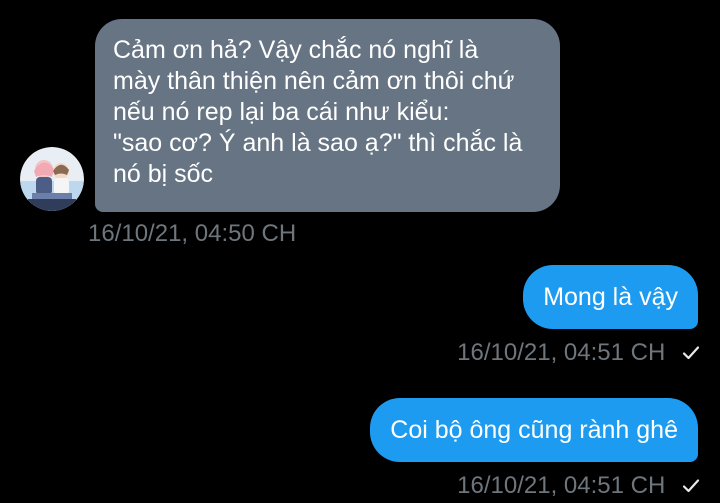  I want to click on message-text-line: nếu nó rep lại ba cái như kiểu:, so click(281, 112).